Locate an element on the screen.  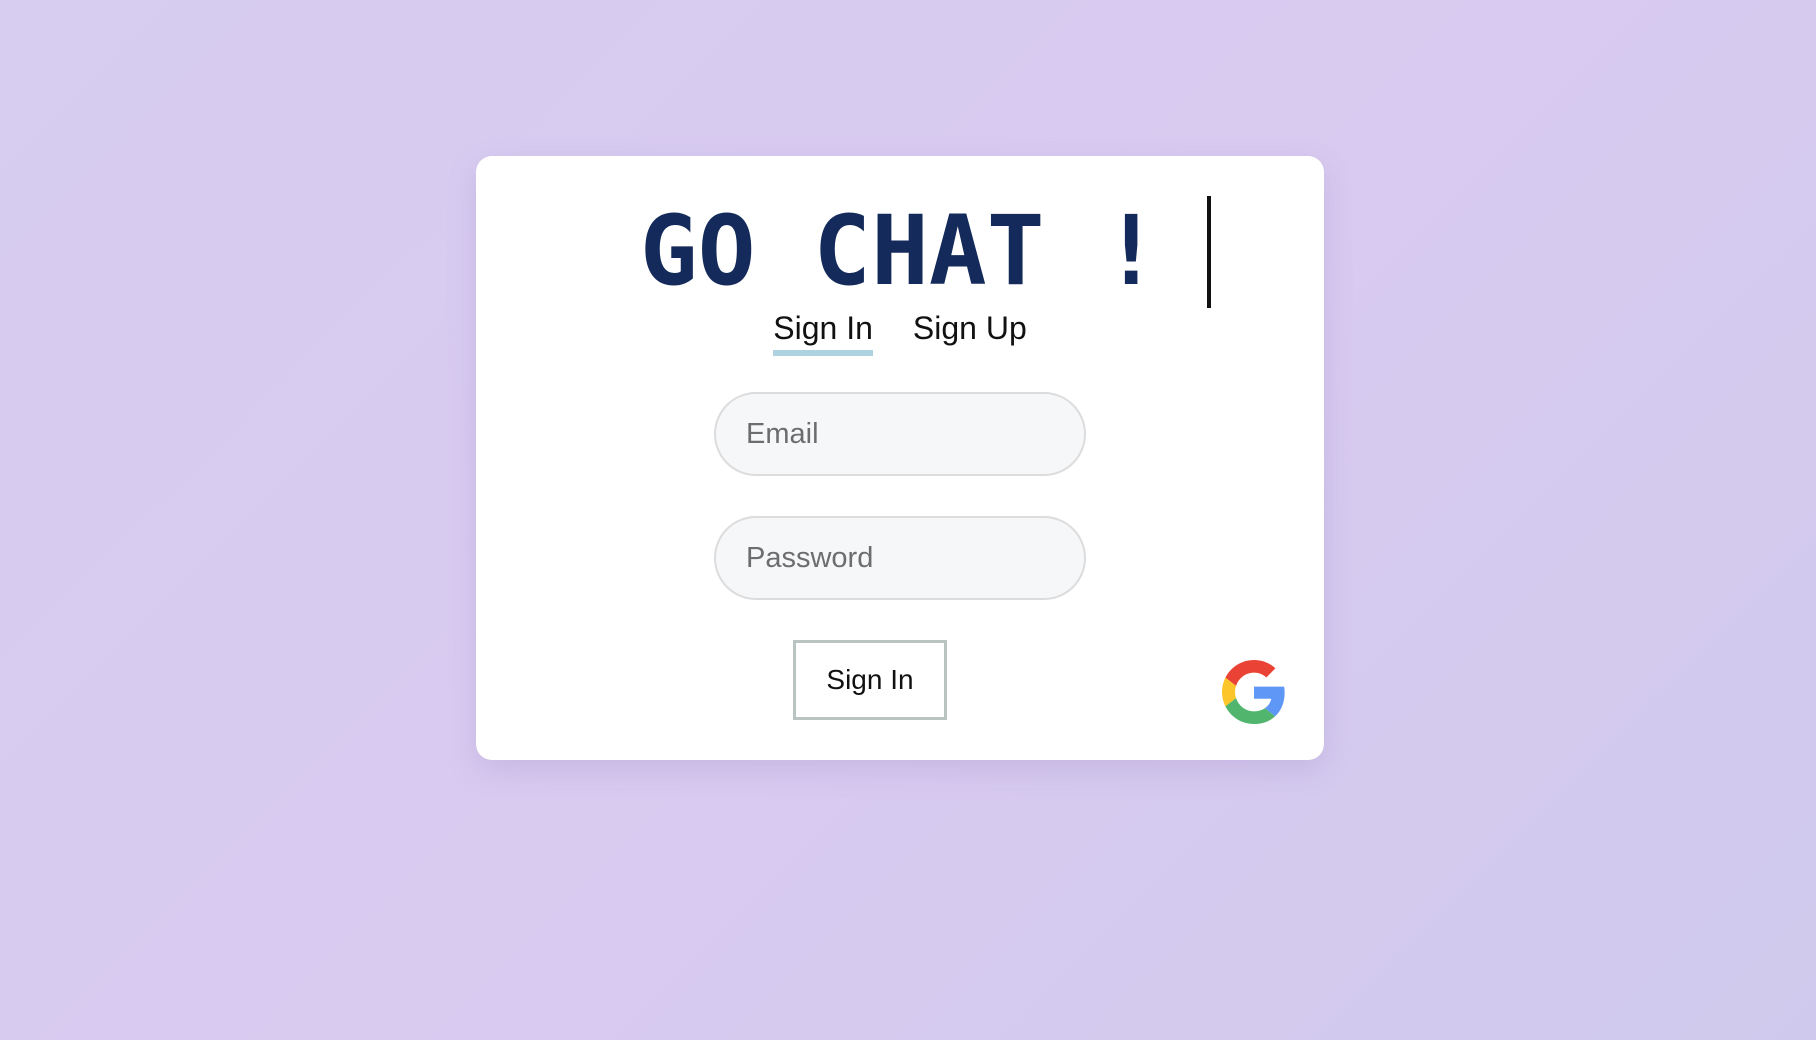
tab-sign-in: Sign In is located at coordinates (823, 332).